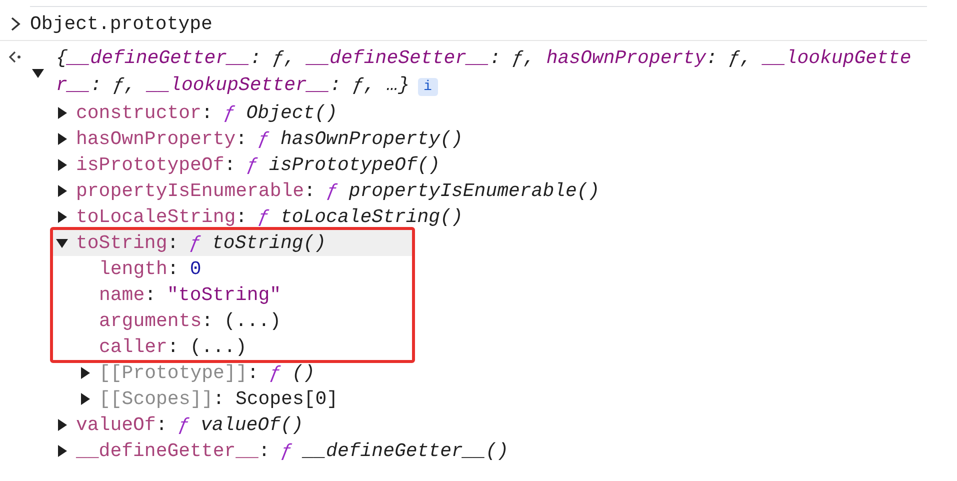 The width and height of the screenshot is (957, 481). I want to click on property-key: __defineGetter__, so click(167, 451).